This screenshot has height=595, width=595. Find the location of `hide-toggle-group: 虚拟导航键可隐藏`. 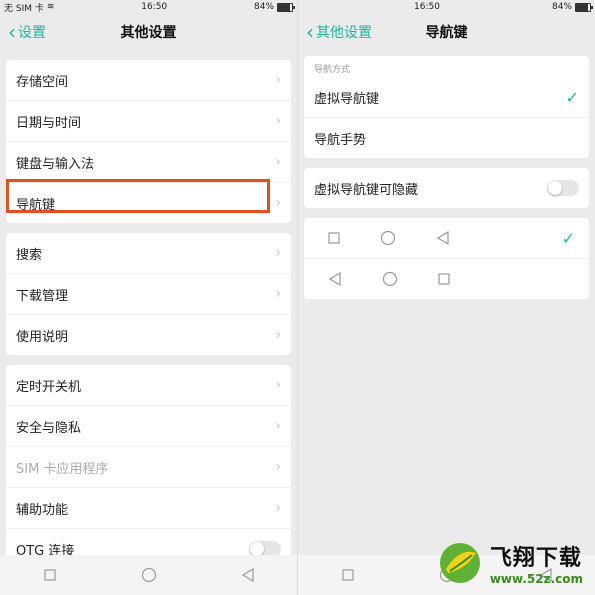

hide-toggle-group: 虚拟导航键可隐藏 is located at coordinates (446, 188).